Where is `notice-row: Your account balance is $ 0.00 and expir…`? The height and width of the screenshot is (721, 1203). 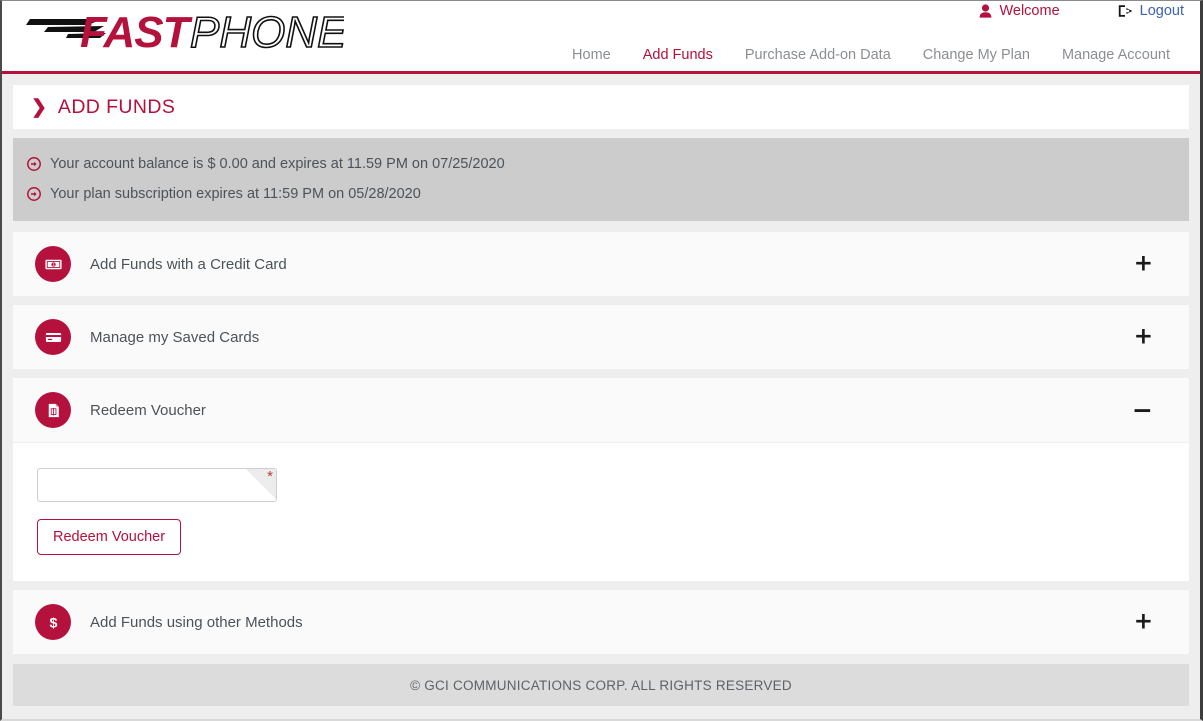
notice-row: Your account balance is $ 0.00 and expir… is located at coordinates (608, 164).